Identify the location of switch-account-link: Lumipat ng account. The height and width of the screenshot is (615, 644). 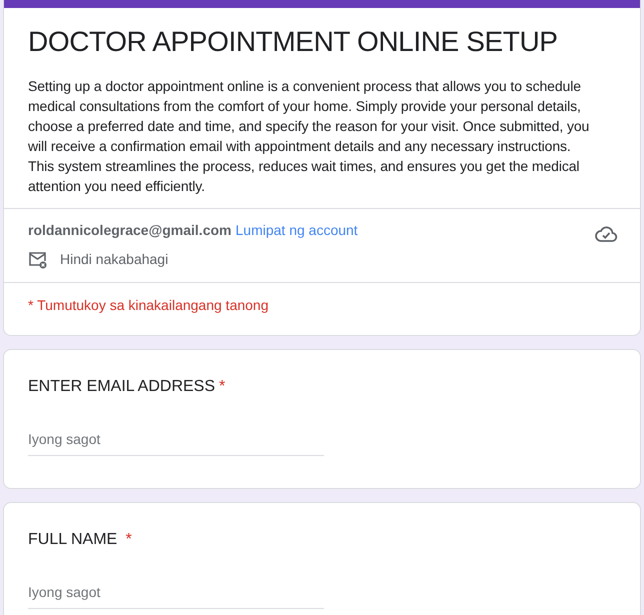
(297, 230).